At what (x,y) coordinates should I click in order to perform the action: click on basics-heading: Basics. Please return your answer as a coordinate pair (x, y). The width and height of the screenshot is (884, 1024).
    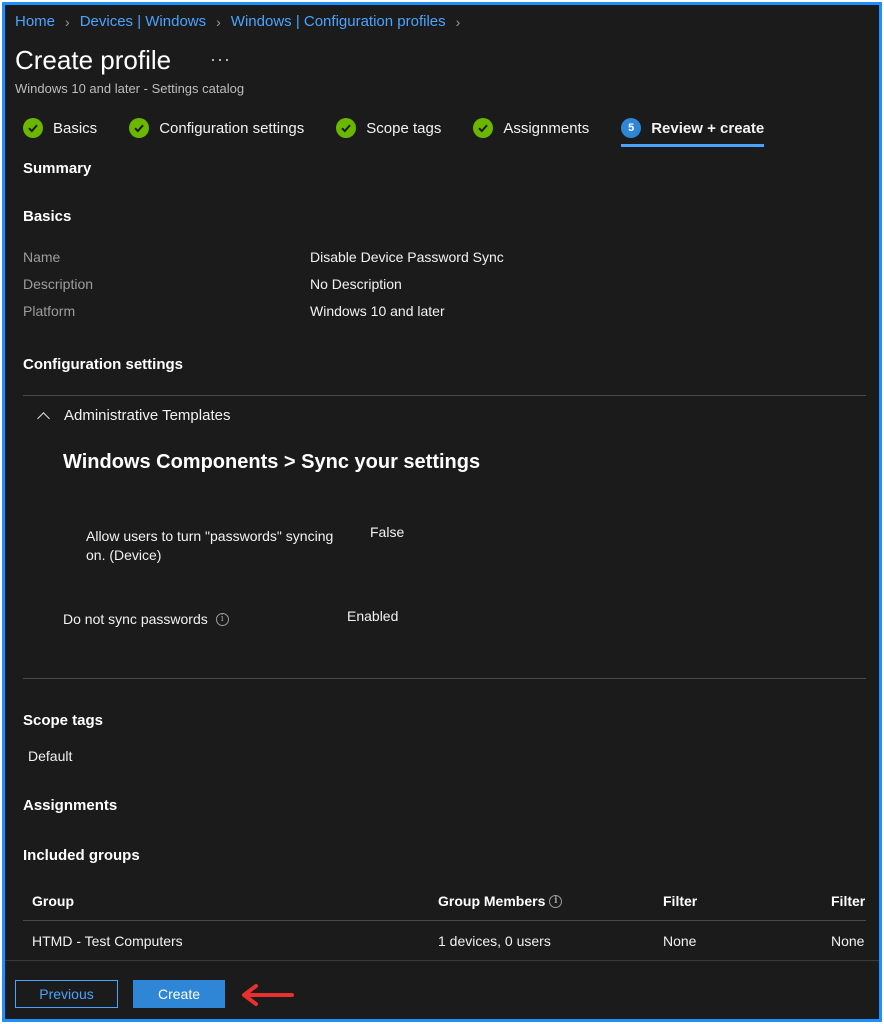
    Looking at the image, I should click on (47, 216).